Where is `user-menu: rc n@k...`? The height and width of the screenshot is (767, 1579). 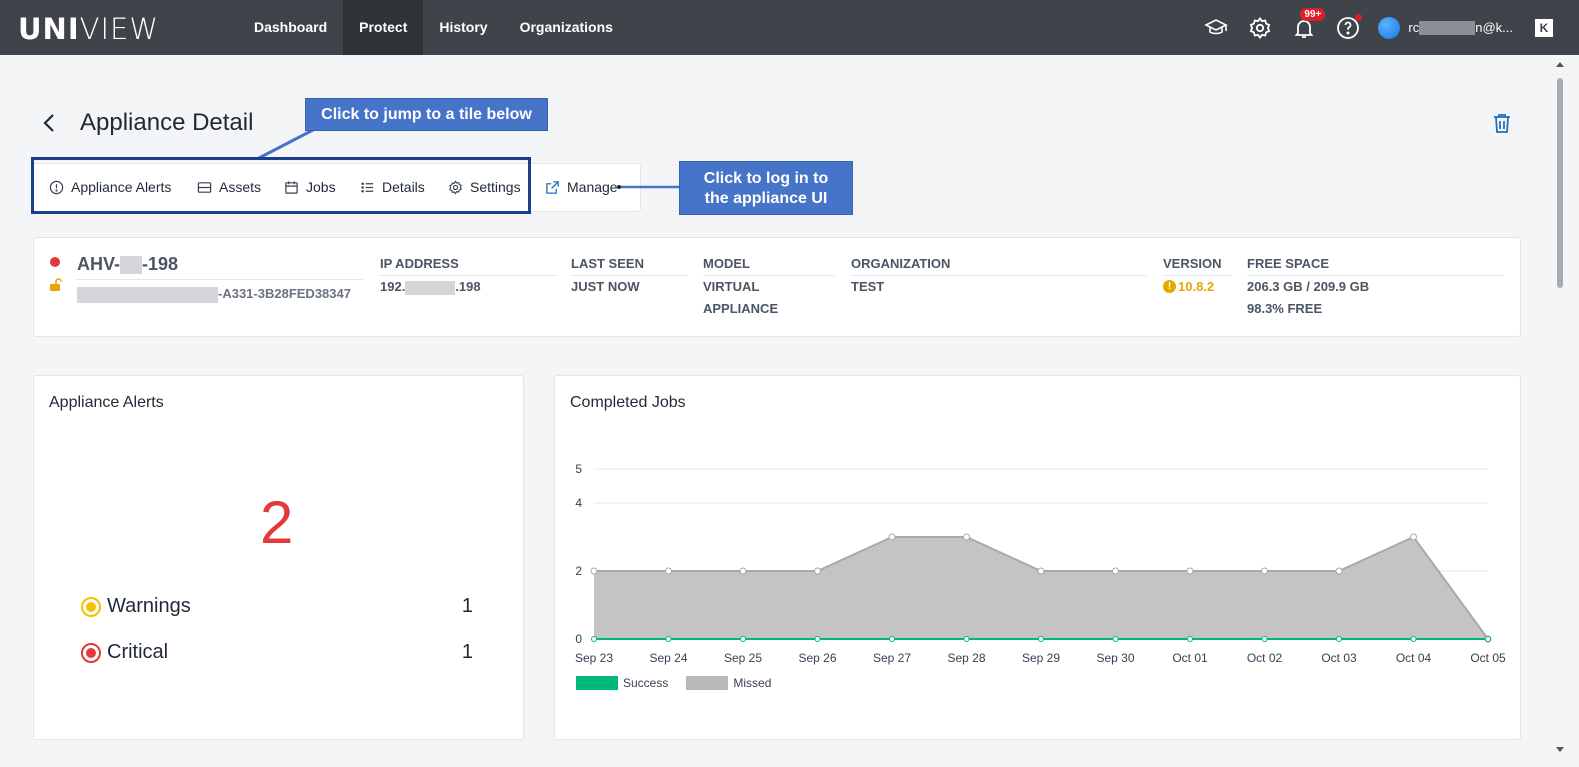 user-menu: rc n@k... is located at coordinates (1445, 27).